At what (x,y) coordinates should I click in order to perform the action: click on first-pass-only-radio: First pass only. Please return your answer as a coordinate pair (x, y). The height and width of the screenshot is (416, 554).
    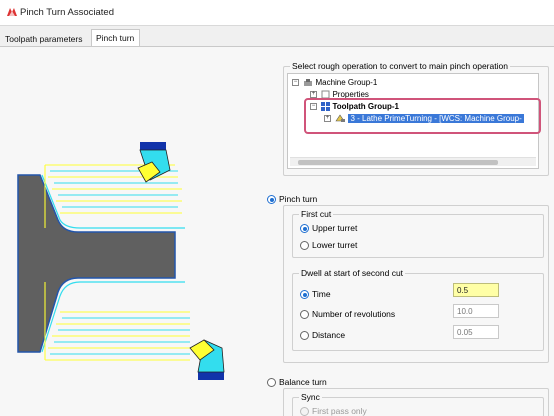
    Looking at the image, I should click on (333, 411).